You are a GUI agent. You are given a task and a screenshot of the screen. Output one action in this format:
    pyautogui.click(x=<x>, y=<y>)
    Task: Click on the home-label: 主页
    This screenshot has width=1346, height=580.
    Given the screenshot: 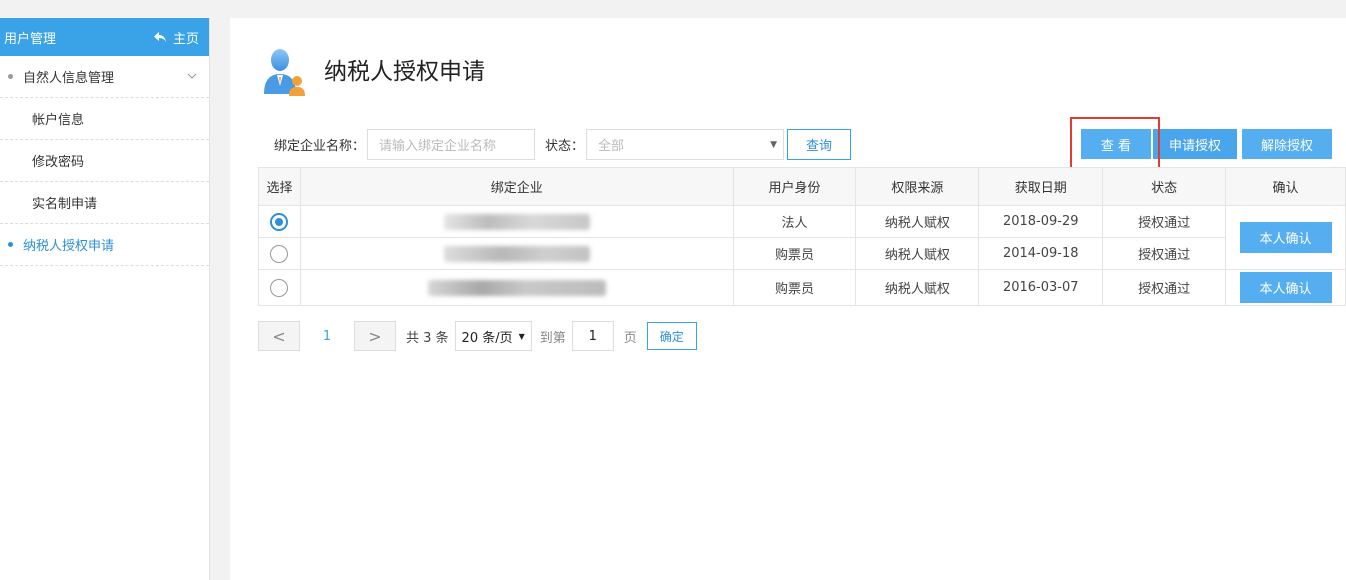 What is the action you would take?
    pyautogui.click(x=185, y=39)
    